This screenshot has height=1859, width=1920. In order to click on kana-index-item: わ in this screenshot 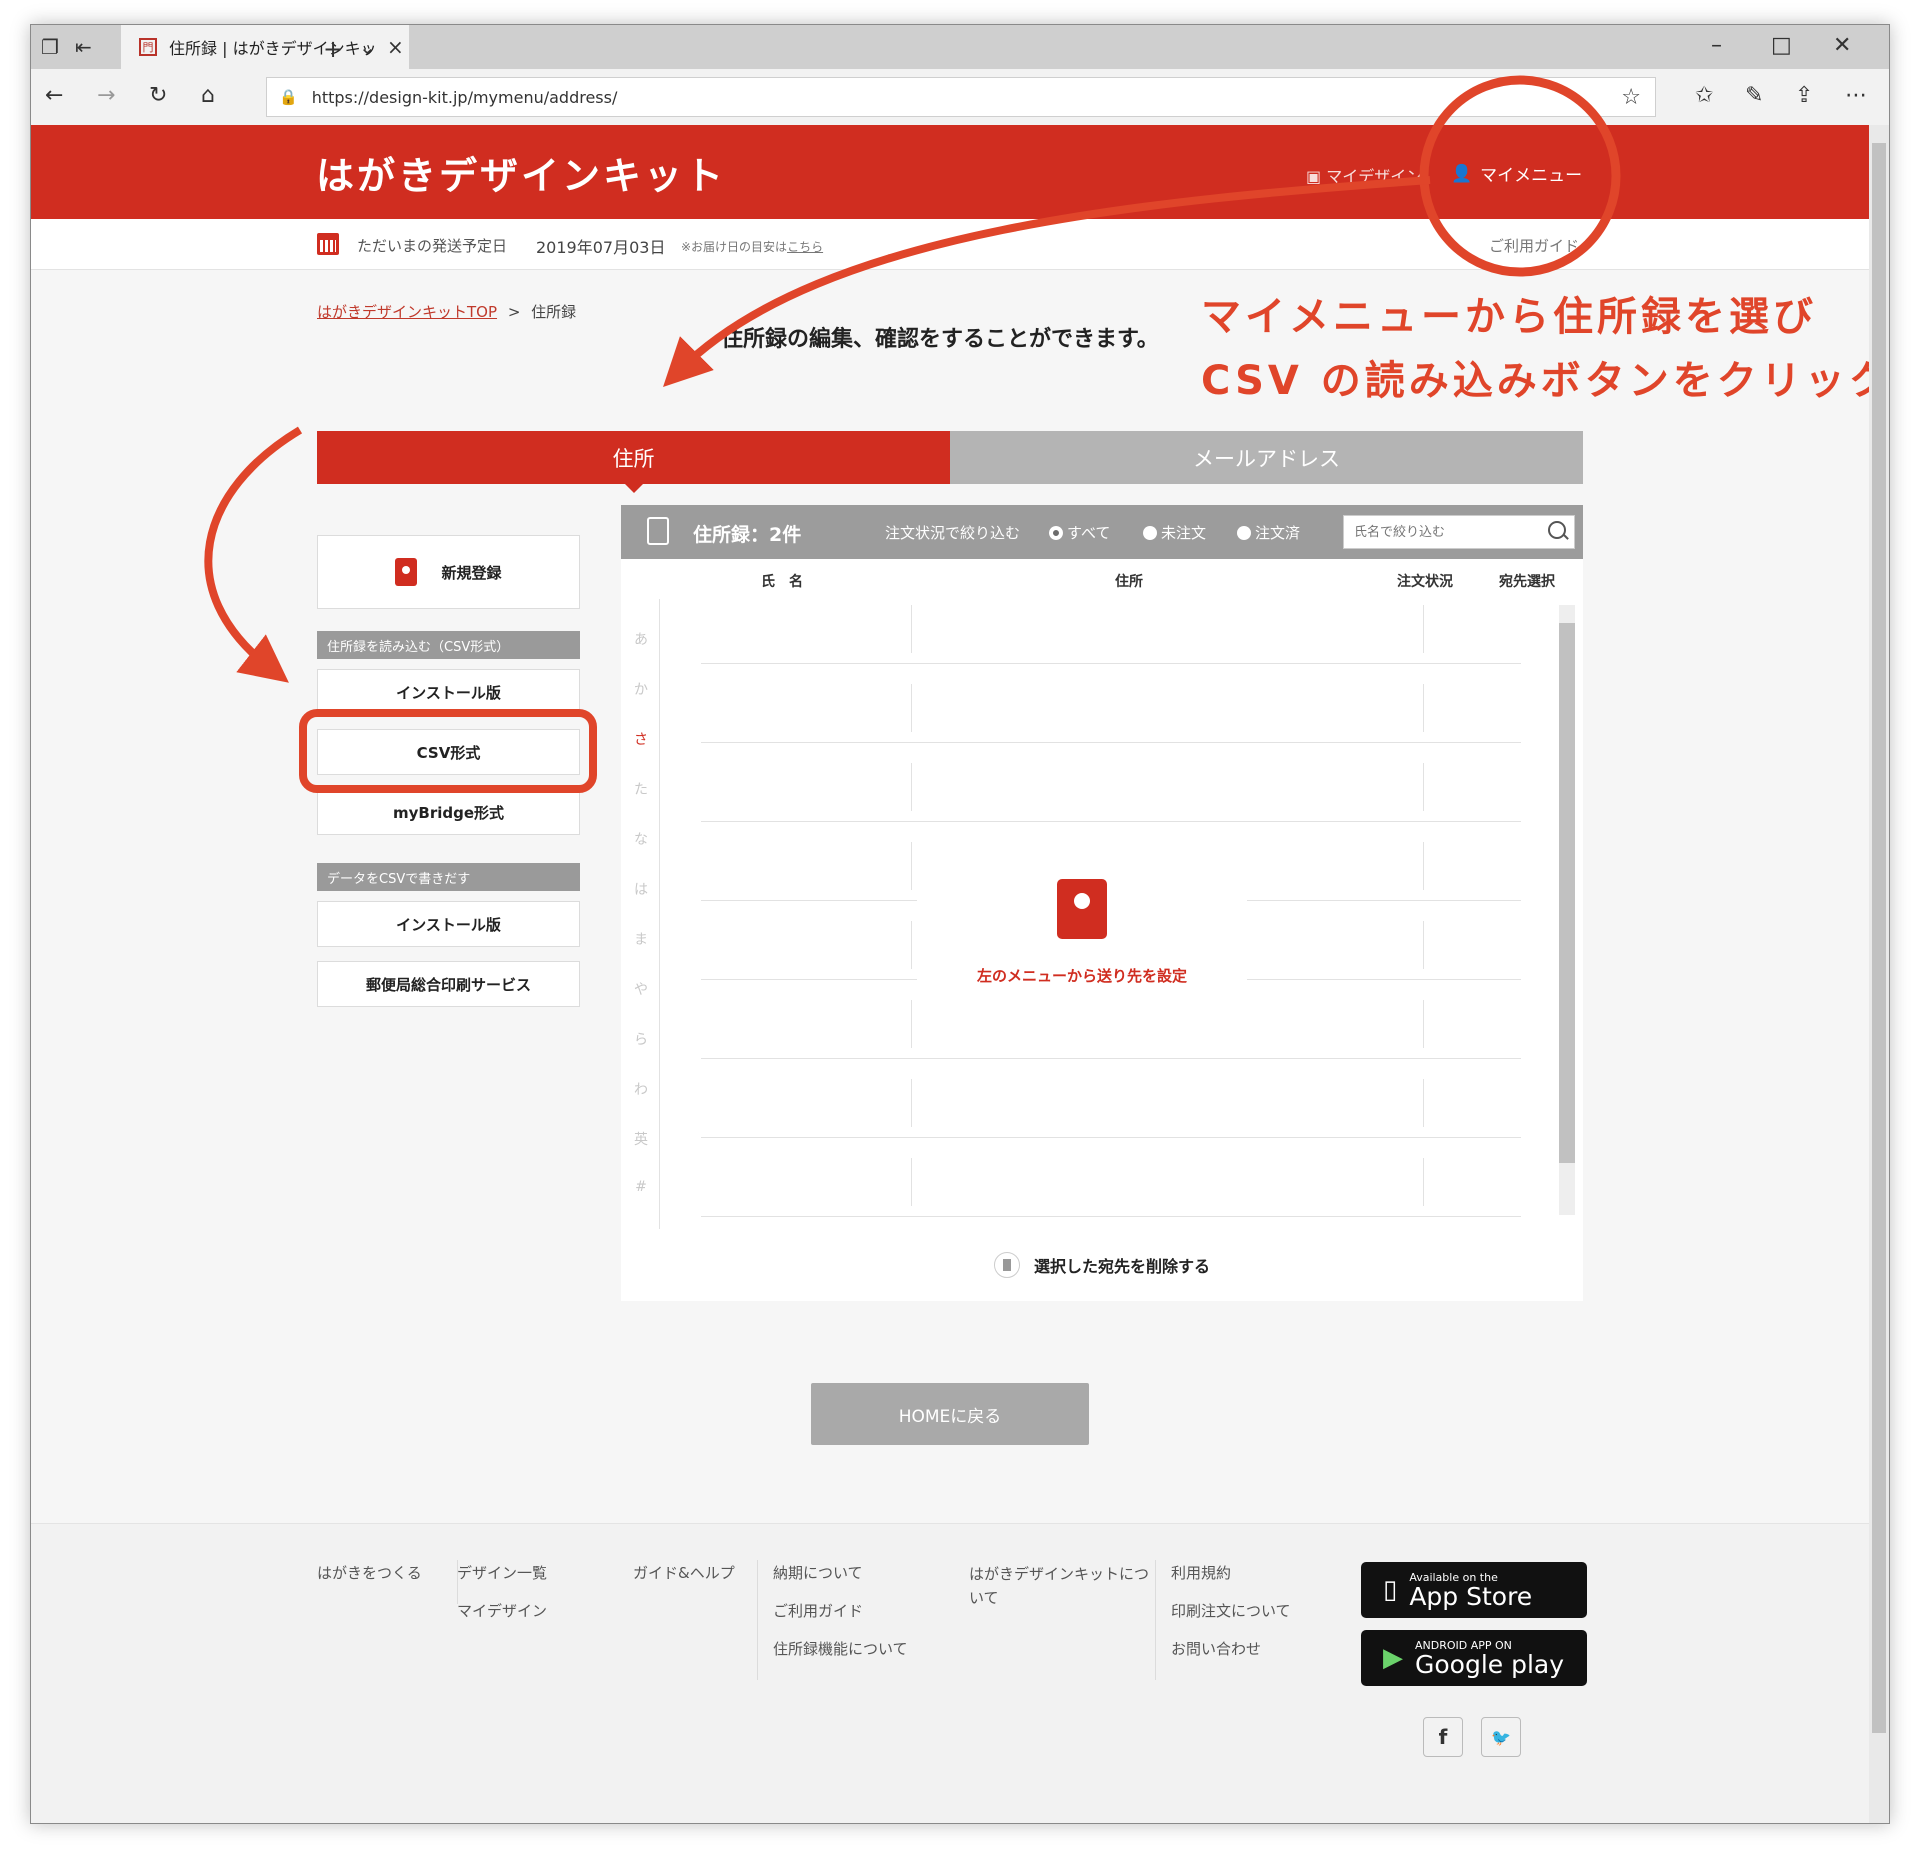, I will do `click(641, 1089)`.